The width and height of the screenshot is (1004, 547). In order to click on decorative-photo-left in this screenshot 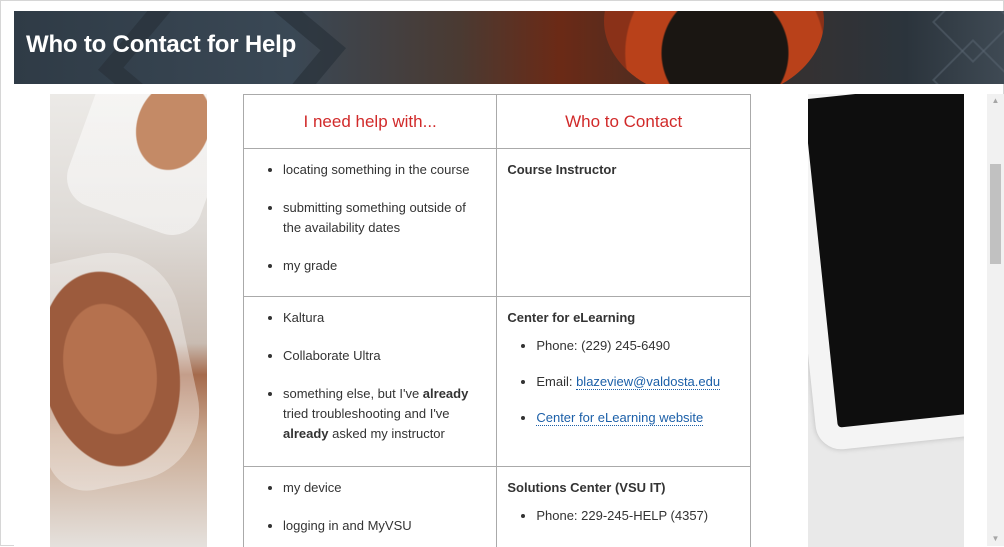, I will do `click(128, 320)`.